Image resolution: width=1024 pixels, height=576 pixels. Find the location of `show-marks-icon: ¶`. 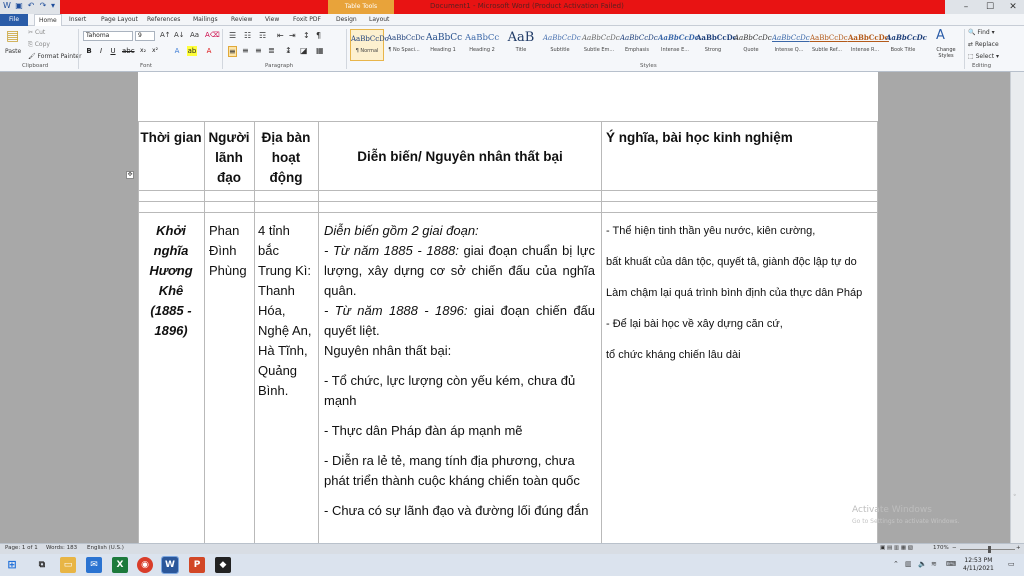

show-marks-icon: ¶ is located at coordinates (318, 35).